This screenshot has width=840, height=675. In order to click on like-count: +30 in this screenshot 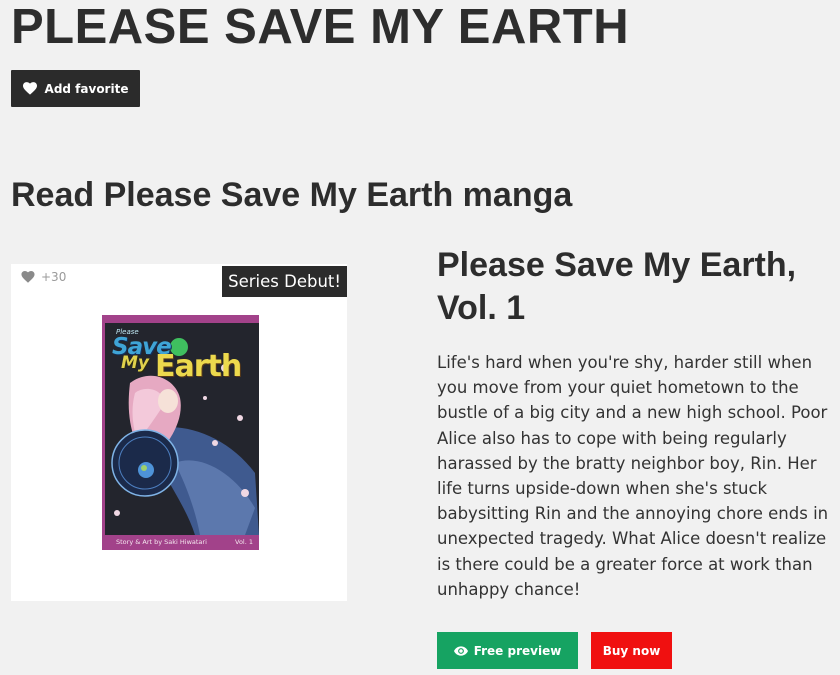, I will do `click(43, 277)`.